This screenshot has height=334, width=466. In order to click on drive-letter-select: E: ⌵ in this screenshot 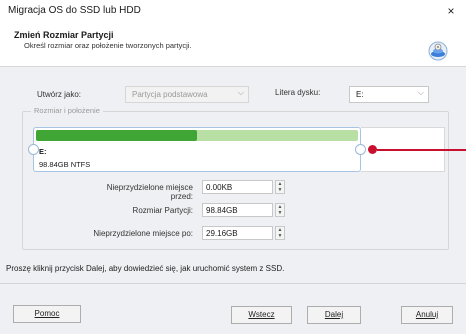, I will do `click(389, 94)`.